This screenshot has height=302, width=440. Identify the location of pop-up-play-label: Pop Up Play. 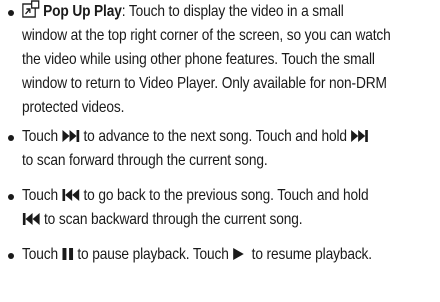
(82, 11).